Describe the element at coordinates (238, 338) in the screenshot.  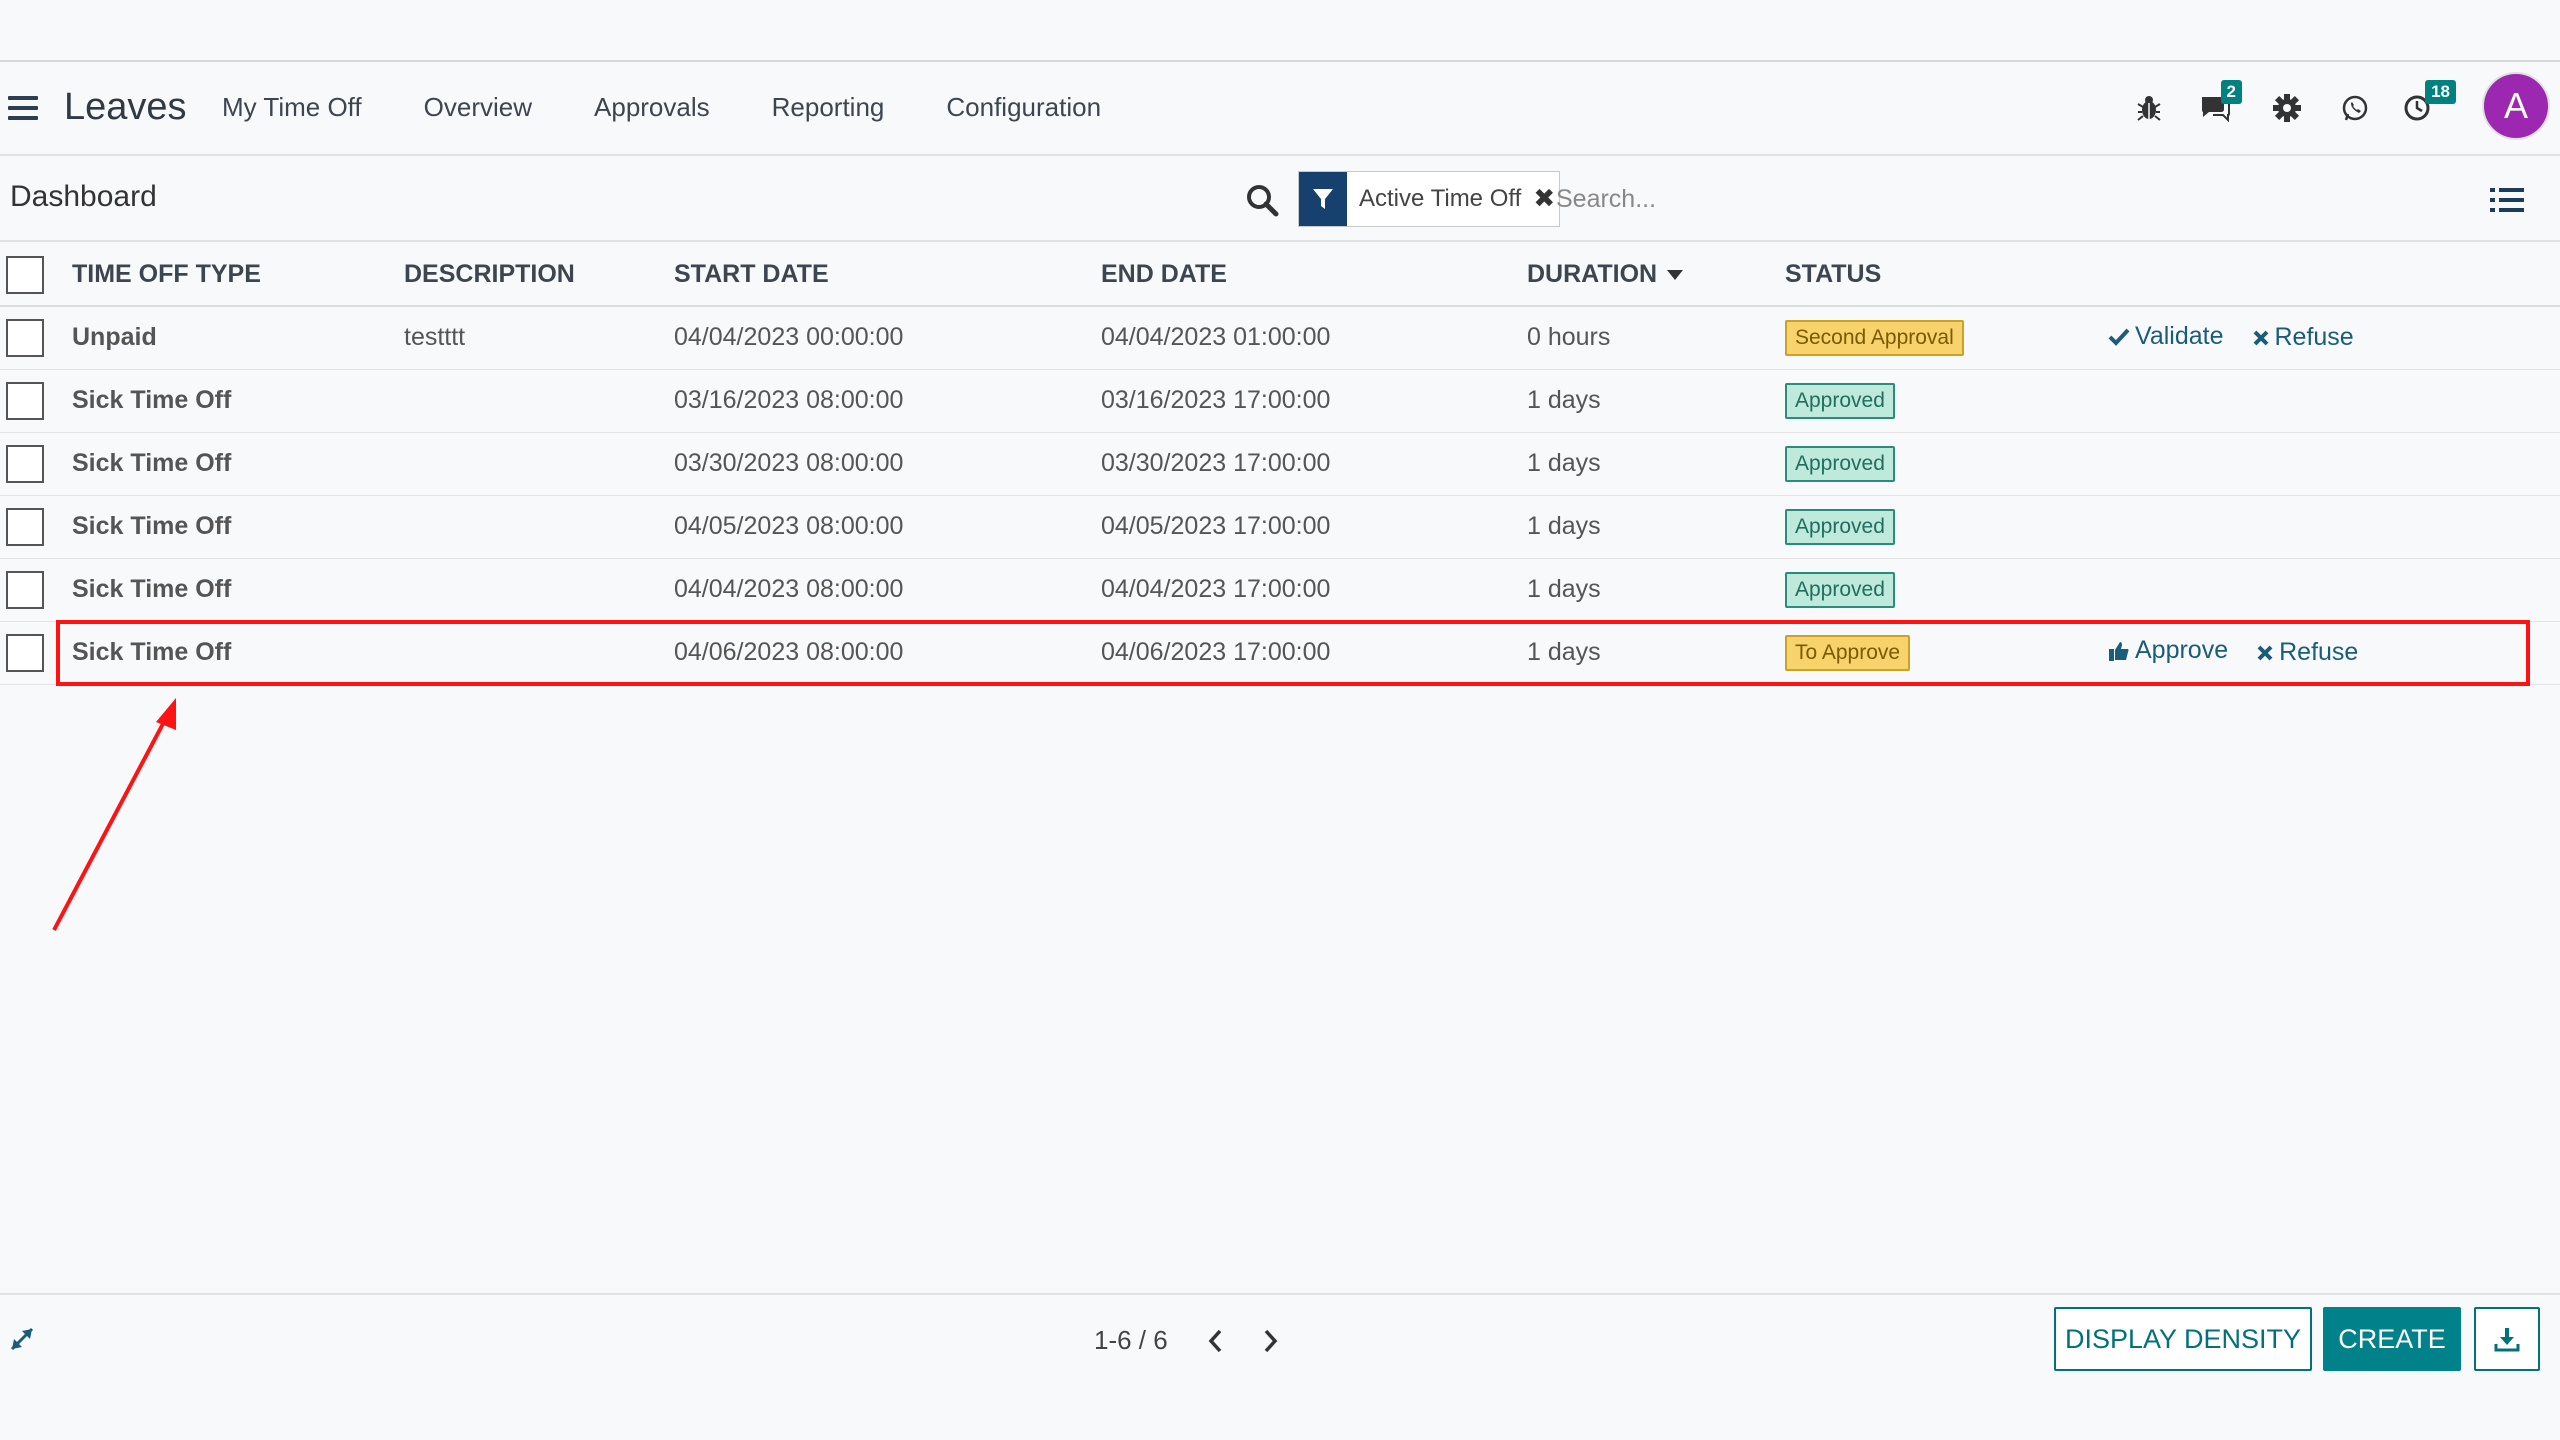
I see `cell-time-off-type: Unpaid` at that location.